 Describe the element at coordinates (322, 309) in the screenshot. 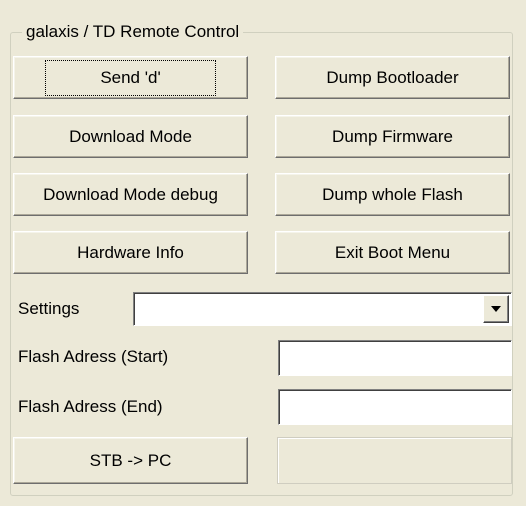

I see `settings-dropdown` at that location.